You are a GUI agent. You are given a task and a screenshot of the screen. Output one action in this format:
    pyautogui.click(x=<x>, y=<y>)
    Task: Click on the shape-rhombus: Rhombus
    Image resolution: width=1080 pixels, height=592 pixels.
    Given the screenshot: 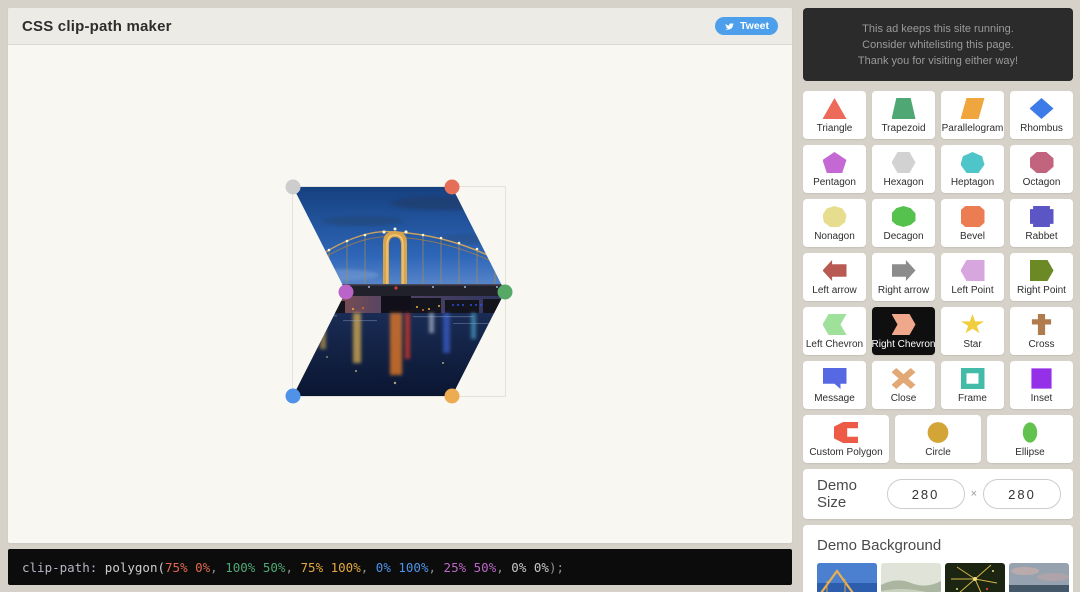 What is the action you would take?
    pyautogui.click(x=1041, y=115)
    